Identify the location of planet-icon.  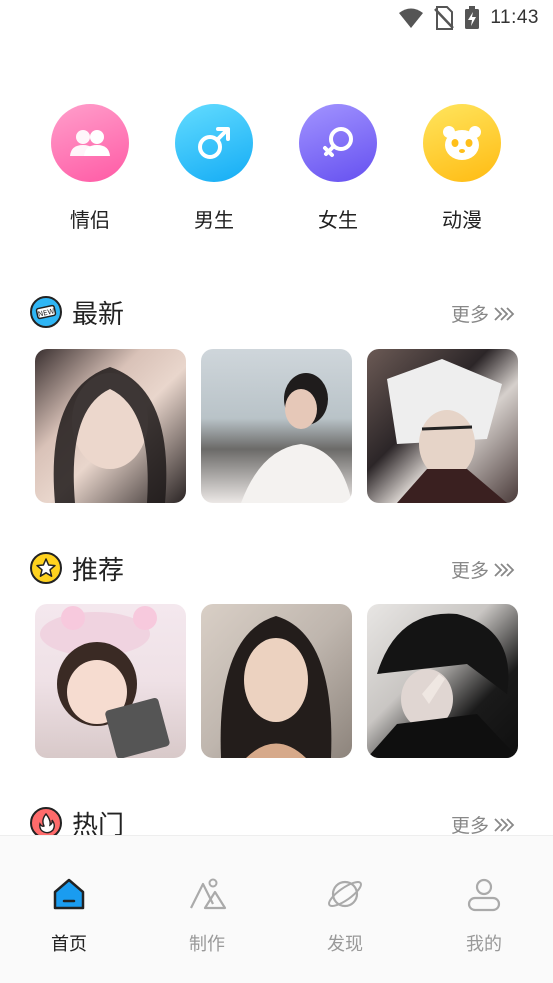
(345, 894).